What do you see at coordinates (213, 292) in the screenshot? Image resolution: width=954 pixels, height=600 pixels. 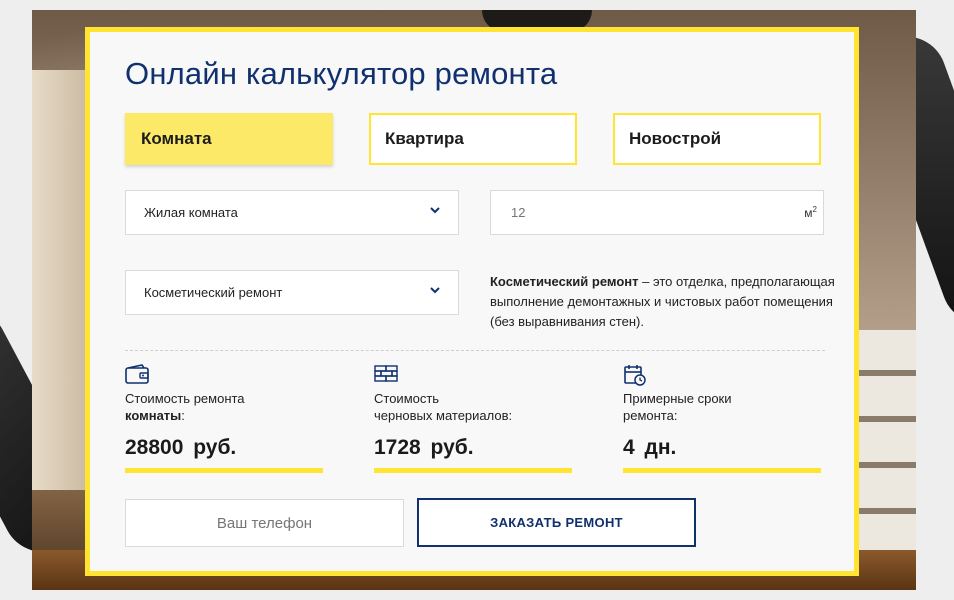 I see `repair-type-value: Косметический ремонт` at bounding box center [213, 292].